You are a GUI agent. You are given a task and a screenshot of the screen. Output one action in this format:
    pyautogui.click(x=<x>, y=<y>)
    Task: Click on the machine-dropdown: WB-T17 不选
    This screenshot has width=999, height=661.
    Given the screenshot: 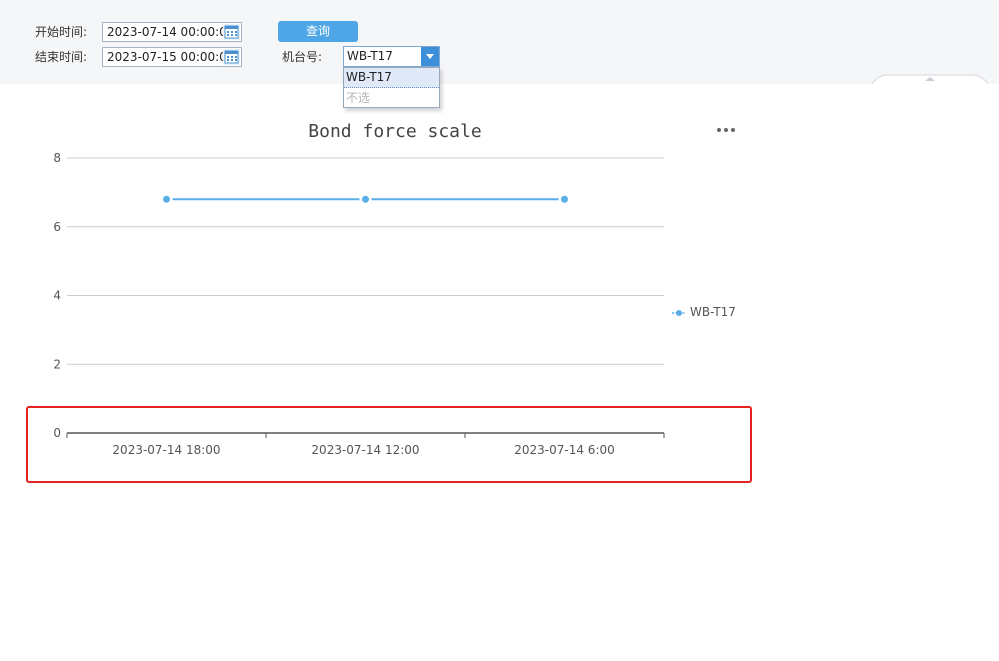 What is the action you would take?
    pyautogui.click(x=391, y=87)
    